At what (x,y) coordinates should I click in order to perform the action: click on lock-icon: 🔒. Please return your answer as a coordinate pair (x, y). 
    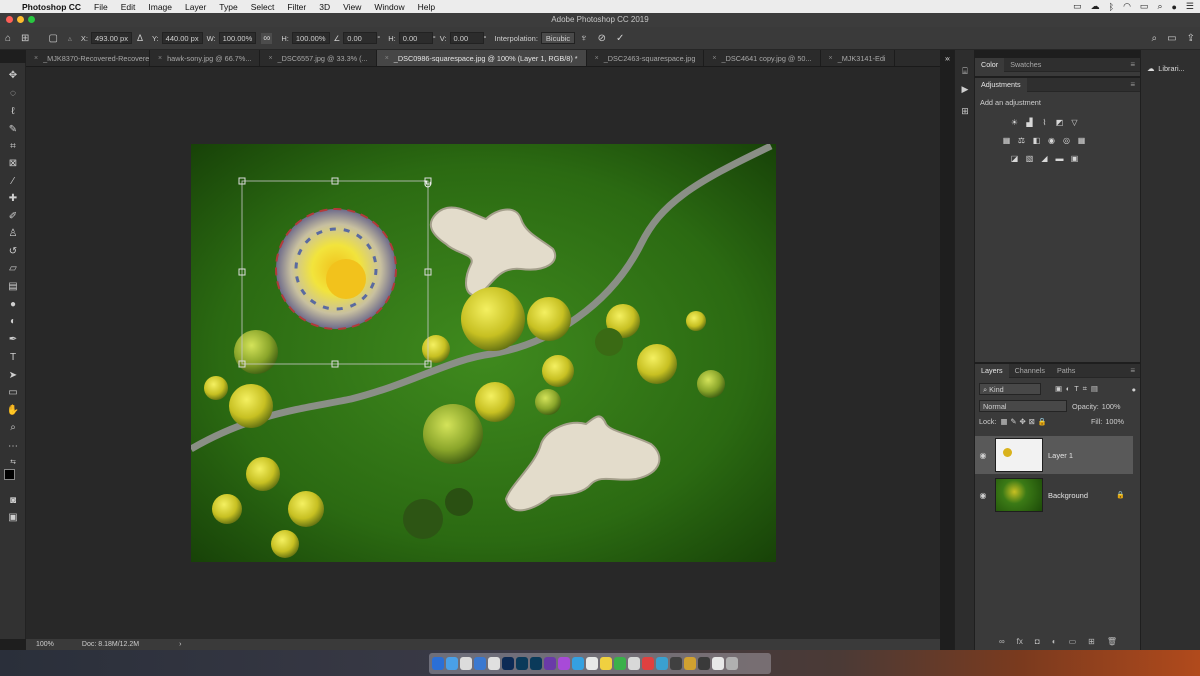
    Looking at the image, I should click on (1120, 495).